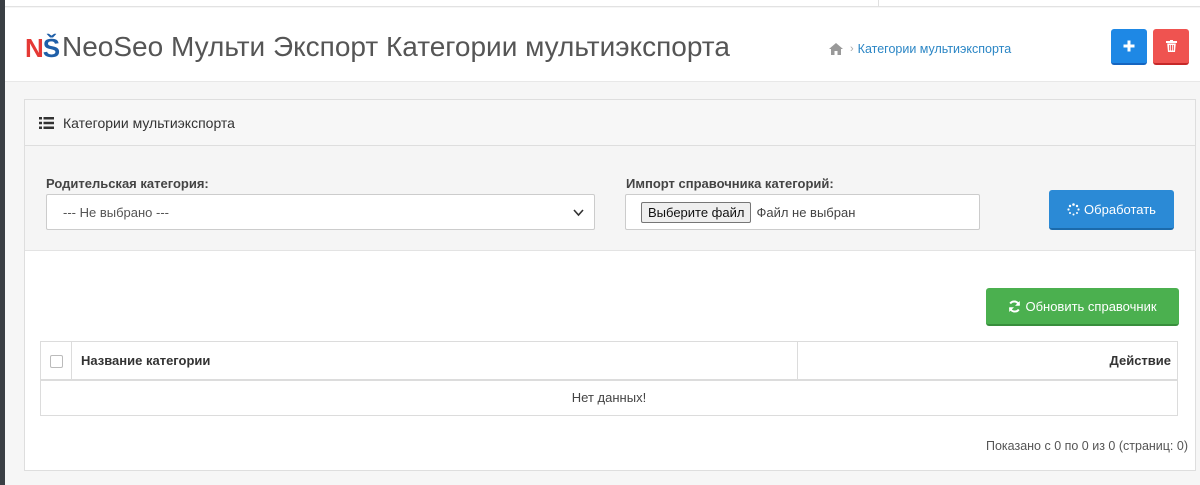  I want to click on select-all-checkbox, so click(56, 361).